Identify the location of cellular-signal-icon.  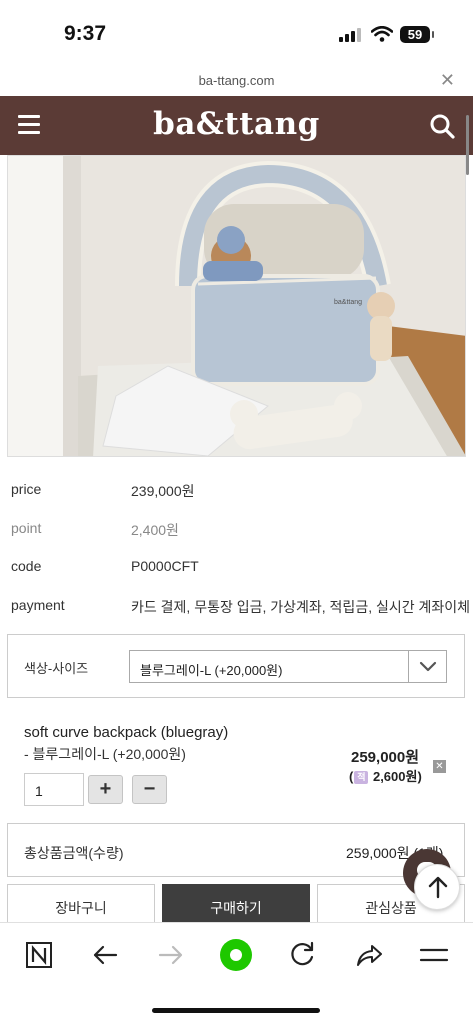
(351, 35).